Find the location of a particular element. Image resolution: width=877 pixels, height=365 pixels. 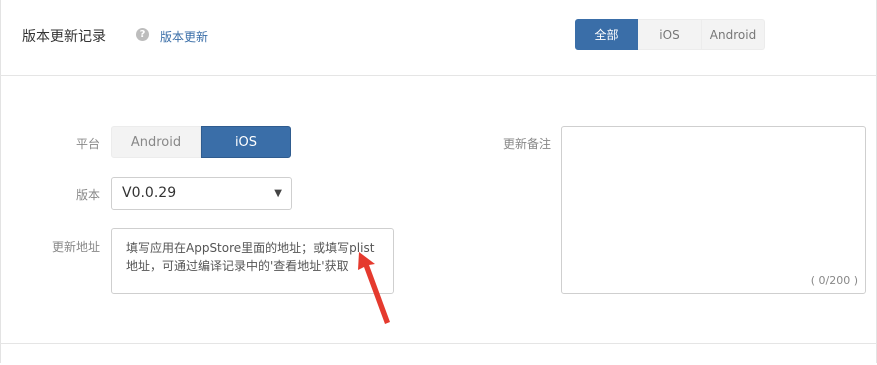

platform-filter-tabs: 全部 iOS Android is located at coordinates (670, 34).